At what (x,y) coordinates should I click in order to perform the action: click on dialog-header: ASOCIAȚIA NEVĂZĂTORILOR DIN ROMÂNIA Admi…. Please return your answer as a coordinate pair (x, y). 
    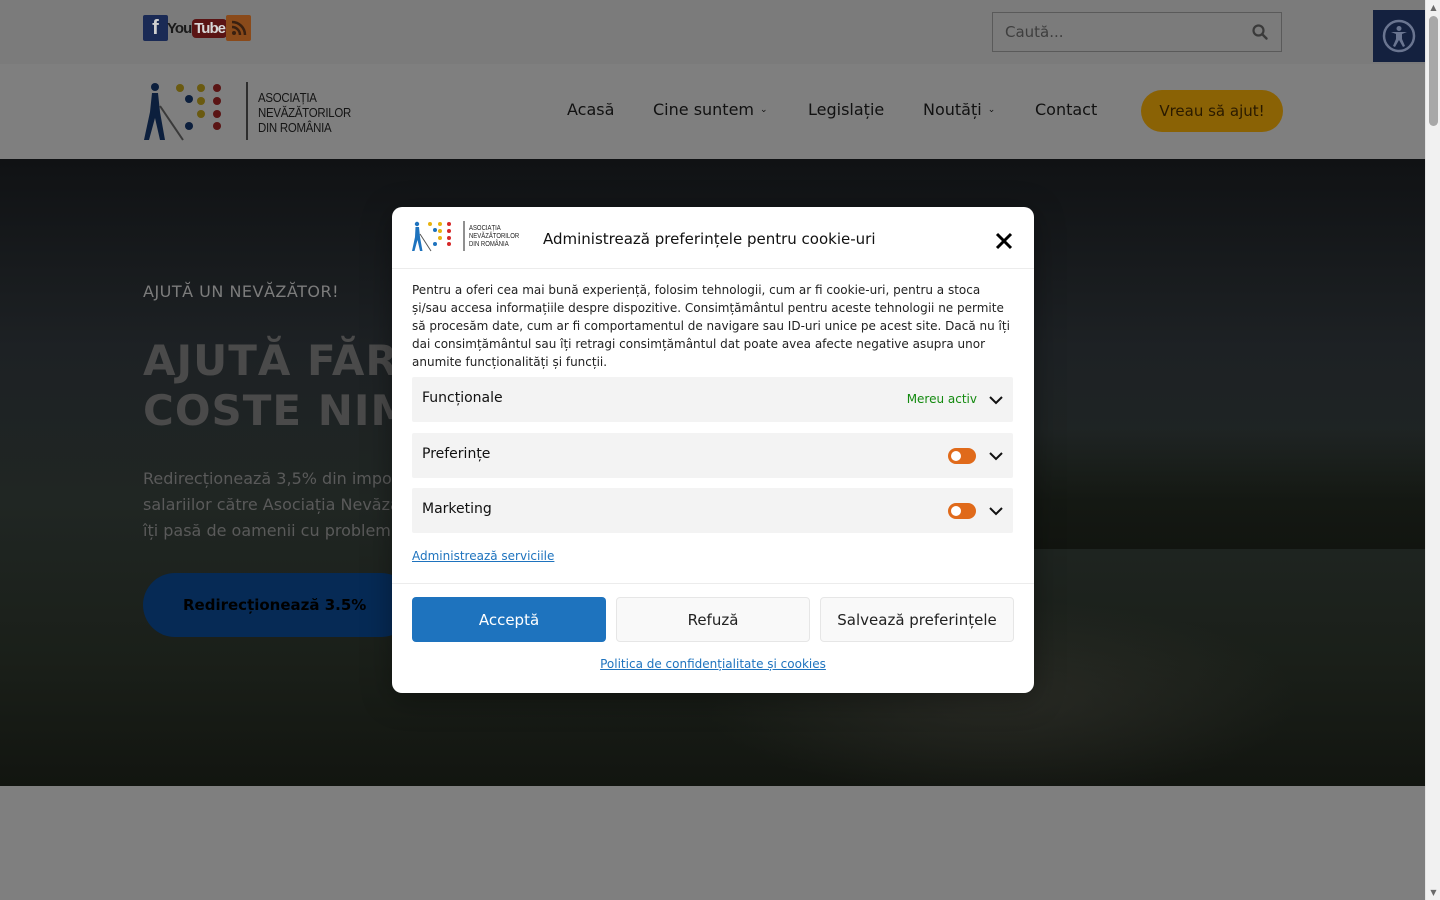
    Looking at the image, I should click on (713, 238).